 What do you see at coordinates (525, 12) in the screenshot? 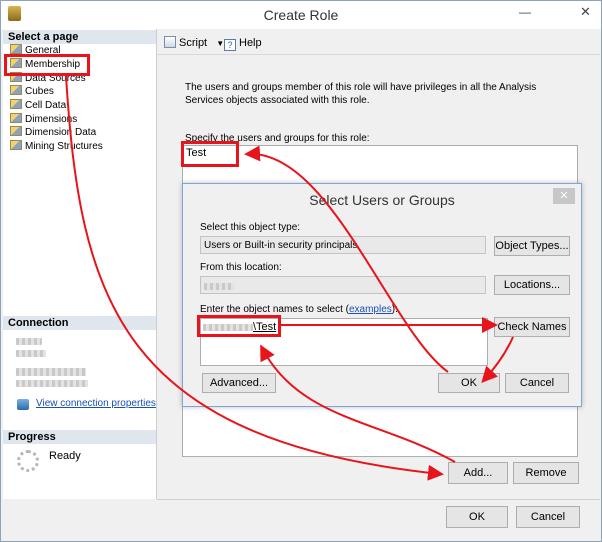
I see `minimize-icon: —` at bounding box center [525, 12].